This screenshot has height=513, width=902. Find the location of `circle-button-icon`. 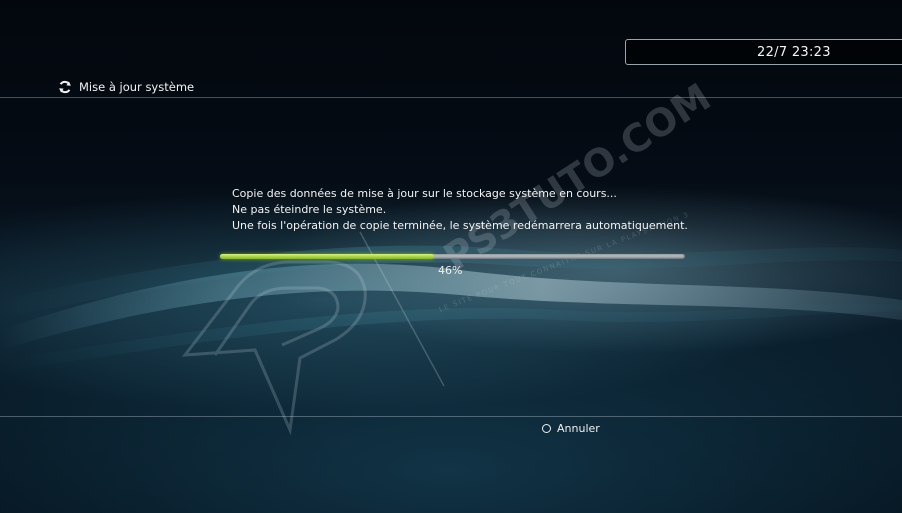

circle-button-icon is located at coordinates (546, 428).